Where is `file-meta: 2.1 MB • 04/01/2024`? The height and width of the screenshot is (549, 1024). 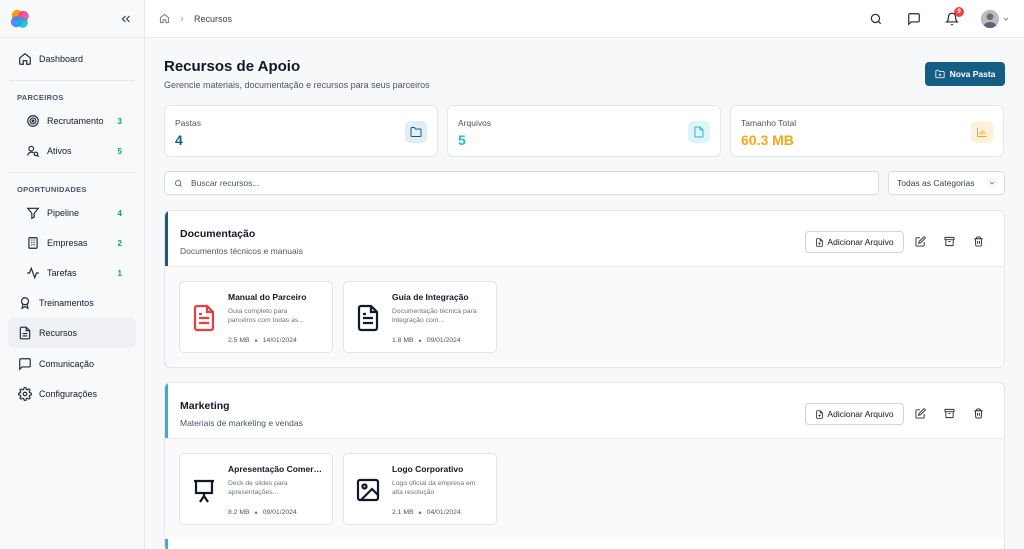 file-meta: 2.1 MB • 04/01/2024 is located at coordinates (426, 512).